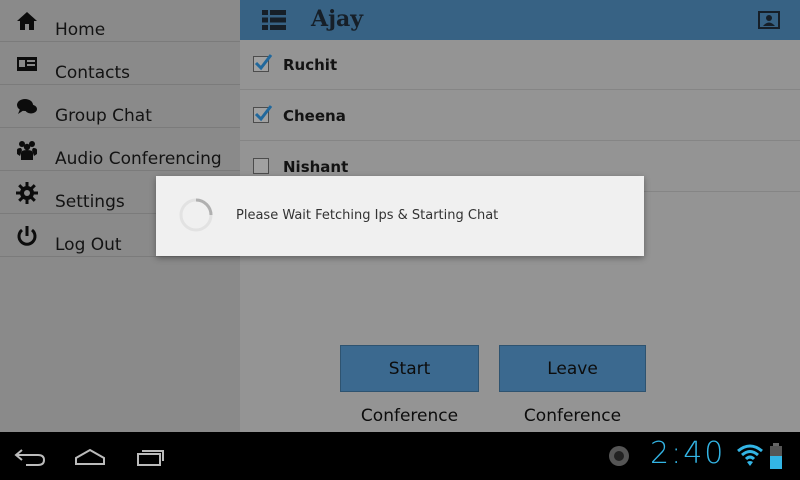 The height and width of the screenshot is (480, 800). I want to click on dialog-message: Please Wait Fetching Ips & Starting Chat, so click(367, 215).